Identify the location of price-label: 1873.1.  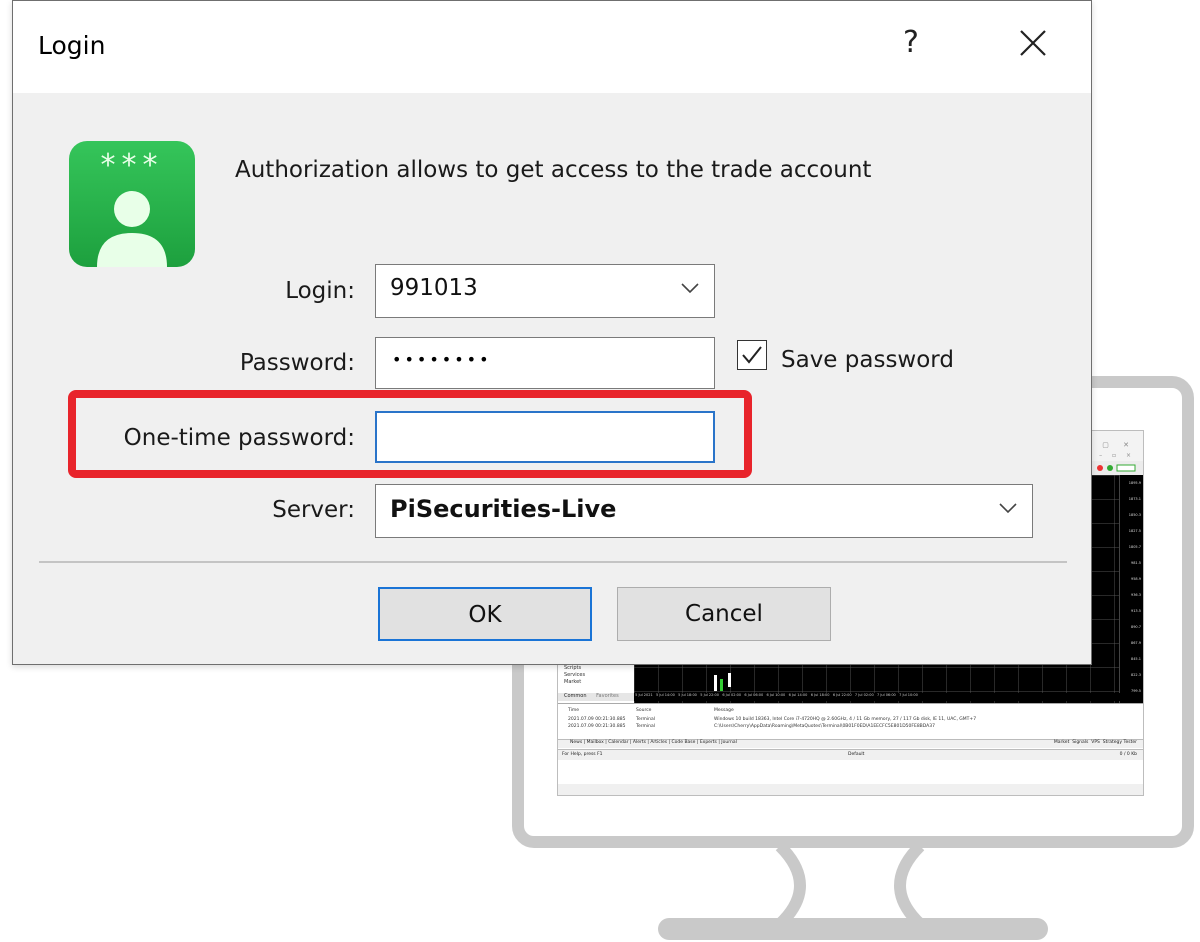
(1134, 499).